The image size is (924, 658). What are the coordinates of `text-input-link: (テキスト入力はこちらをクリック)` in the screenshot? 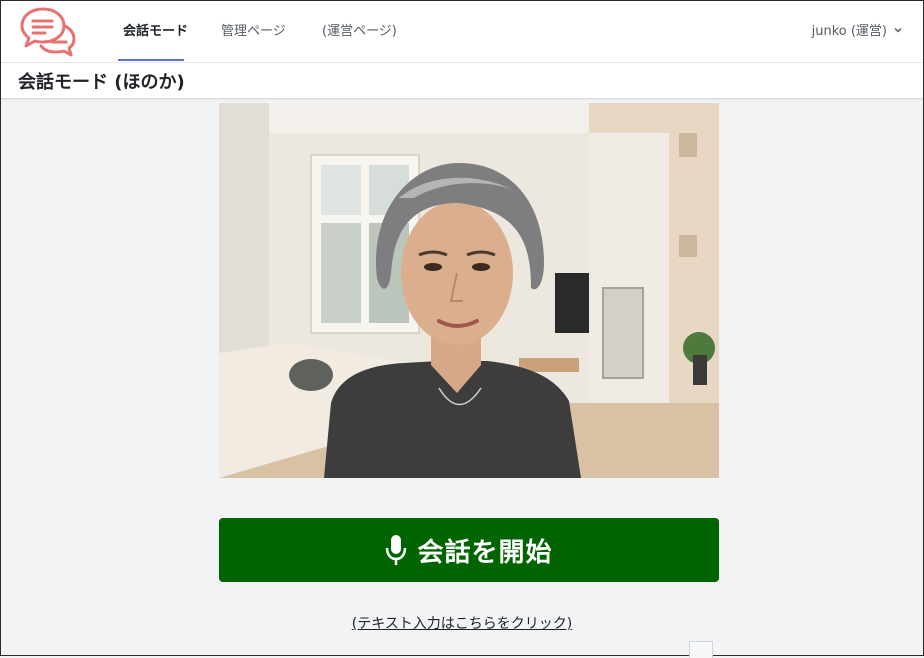 It's located at (462, 624).